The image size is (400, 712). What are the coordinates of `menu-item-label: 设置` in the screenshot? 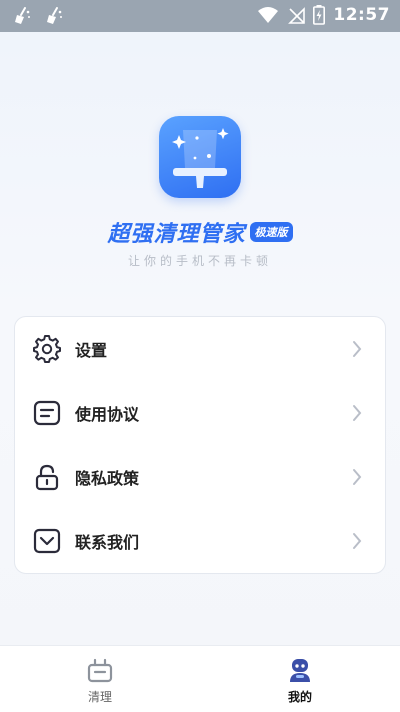 It's located at (91, 350).